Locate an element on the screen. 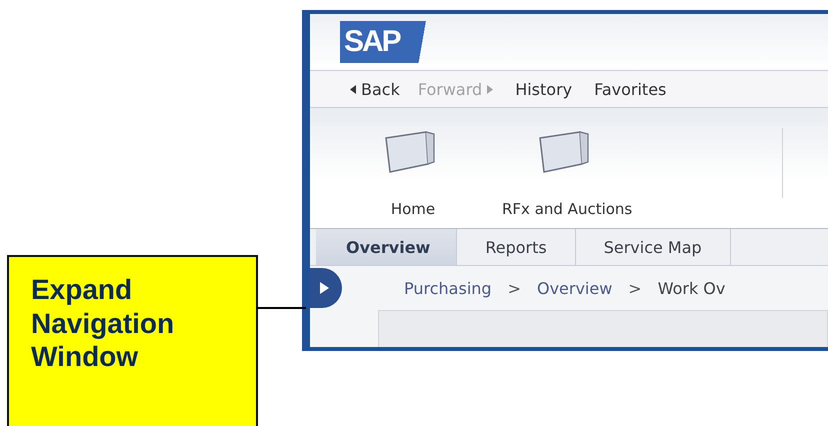  callout-text: Expand Navigation Window is located at coordinates (103, 323).